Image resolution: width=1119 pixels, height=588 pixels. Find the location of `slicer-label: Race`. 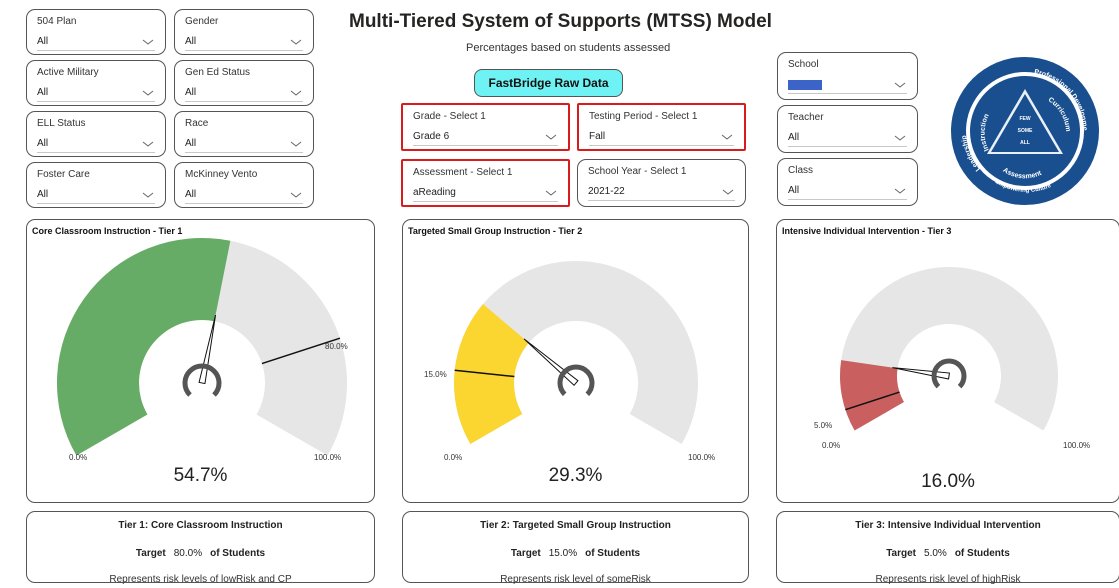

slicer-label: Race is located at coordinates (197, 123).